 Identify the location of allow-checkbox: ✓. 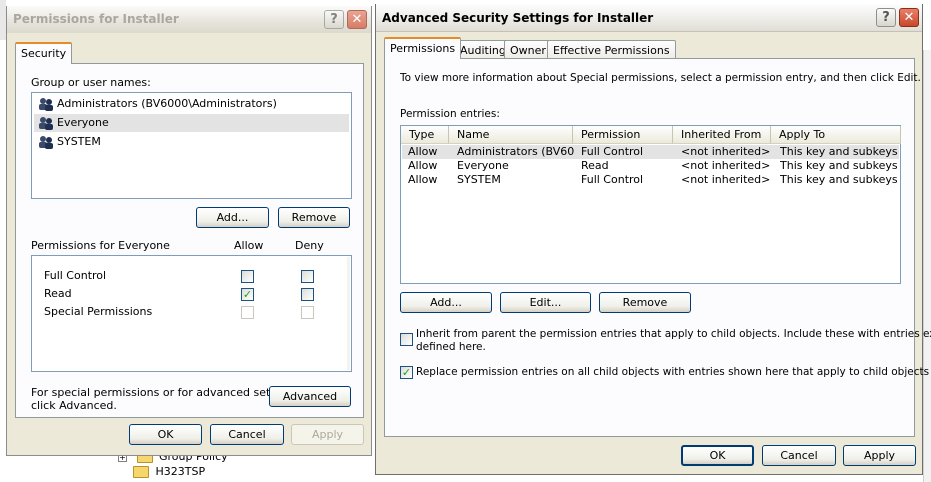
(247, 294).